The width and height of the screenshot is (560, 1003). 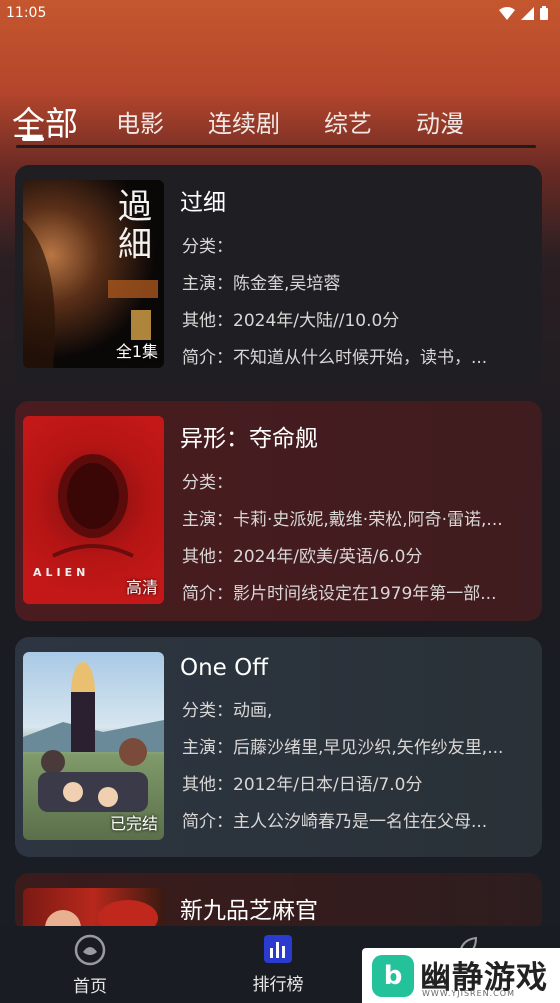 What do you see at coordinates (227, 711) in the screenshot?
I see `card-category: 分类：动画,` at bounding box center [227, 711].